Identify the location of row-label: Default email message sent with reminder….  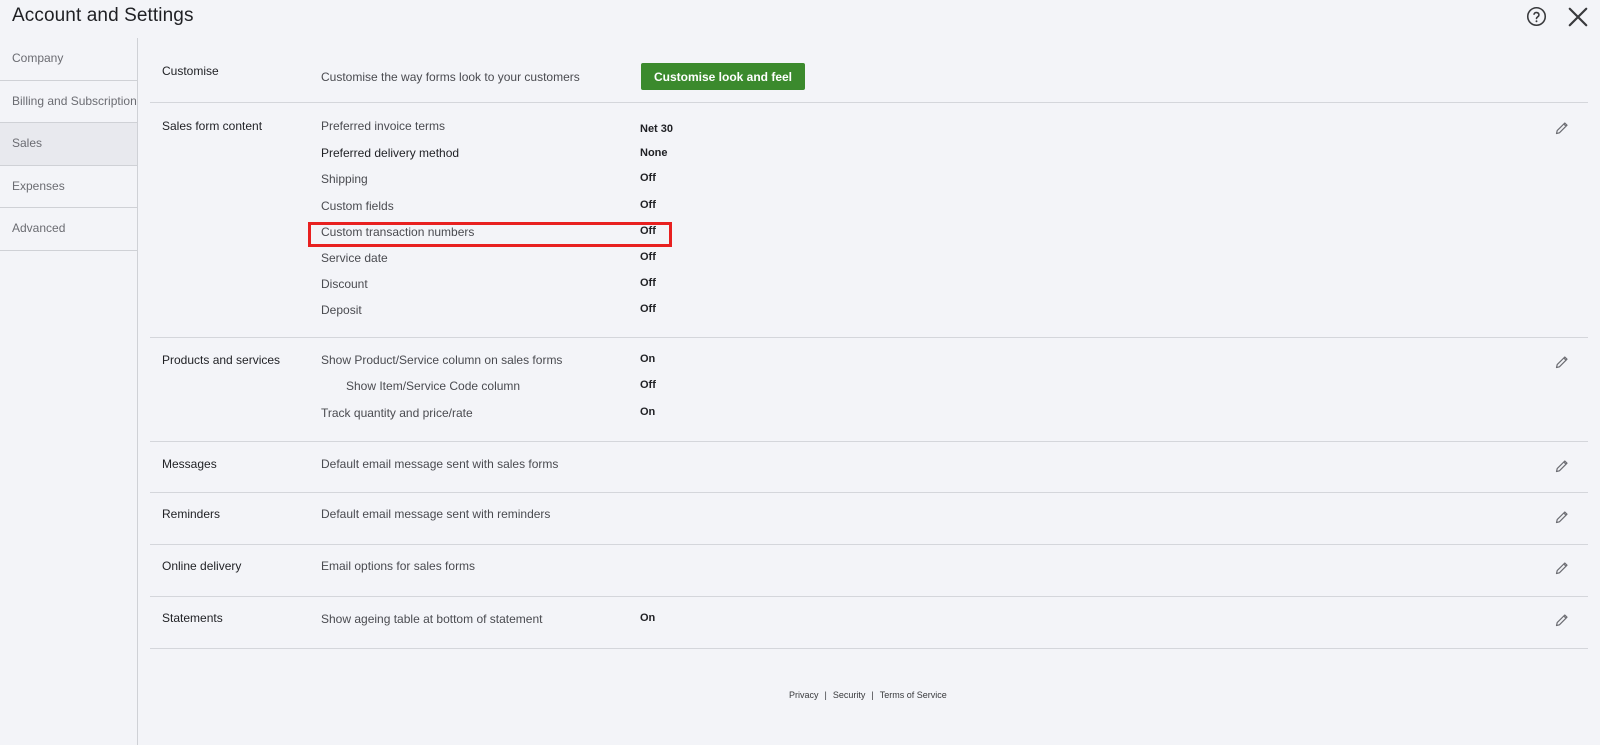
(436, 514).